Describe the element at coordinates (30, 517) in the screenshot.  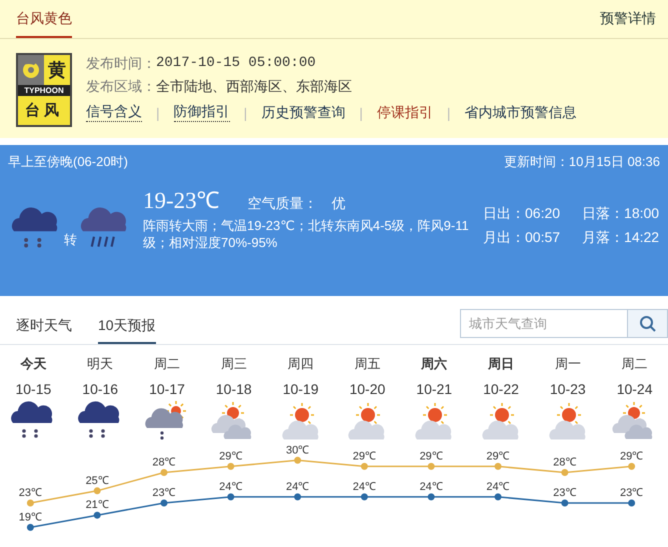
I see `data-label: 19℃` at that location.